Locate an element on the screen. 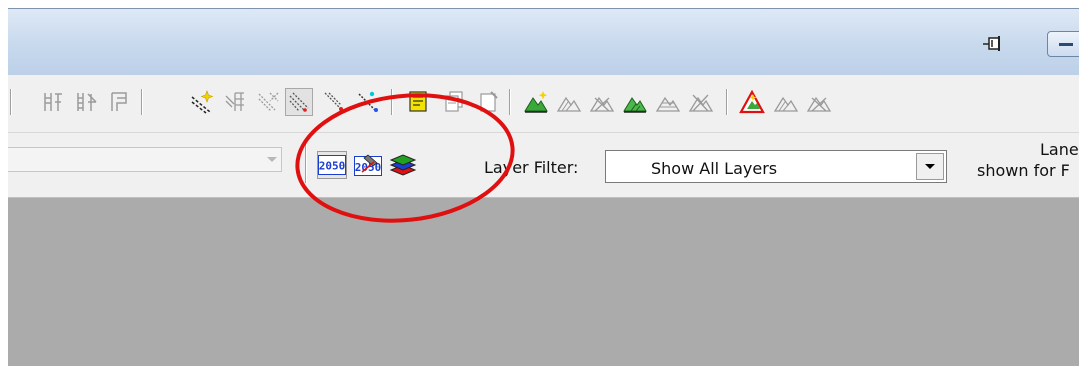 Image resolution: width=1079 pixels, height=366 pixels. document-corner-icon is located at coordinates (489, 101).